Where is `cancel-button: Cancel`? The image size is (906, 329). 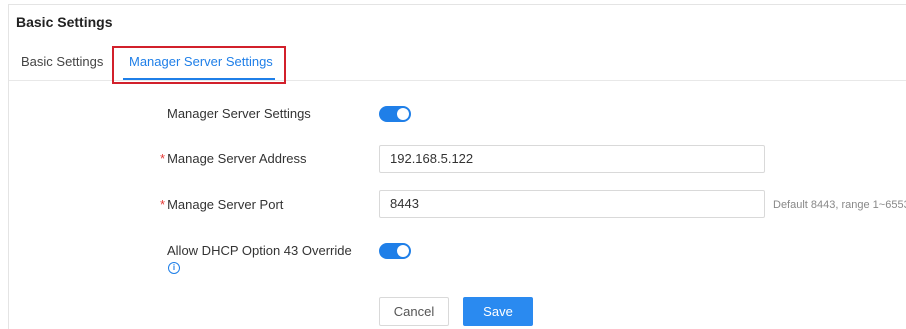
cancel-button: Cancel is located at coordinates (414, 311).